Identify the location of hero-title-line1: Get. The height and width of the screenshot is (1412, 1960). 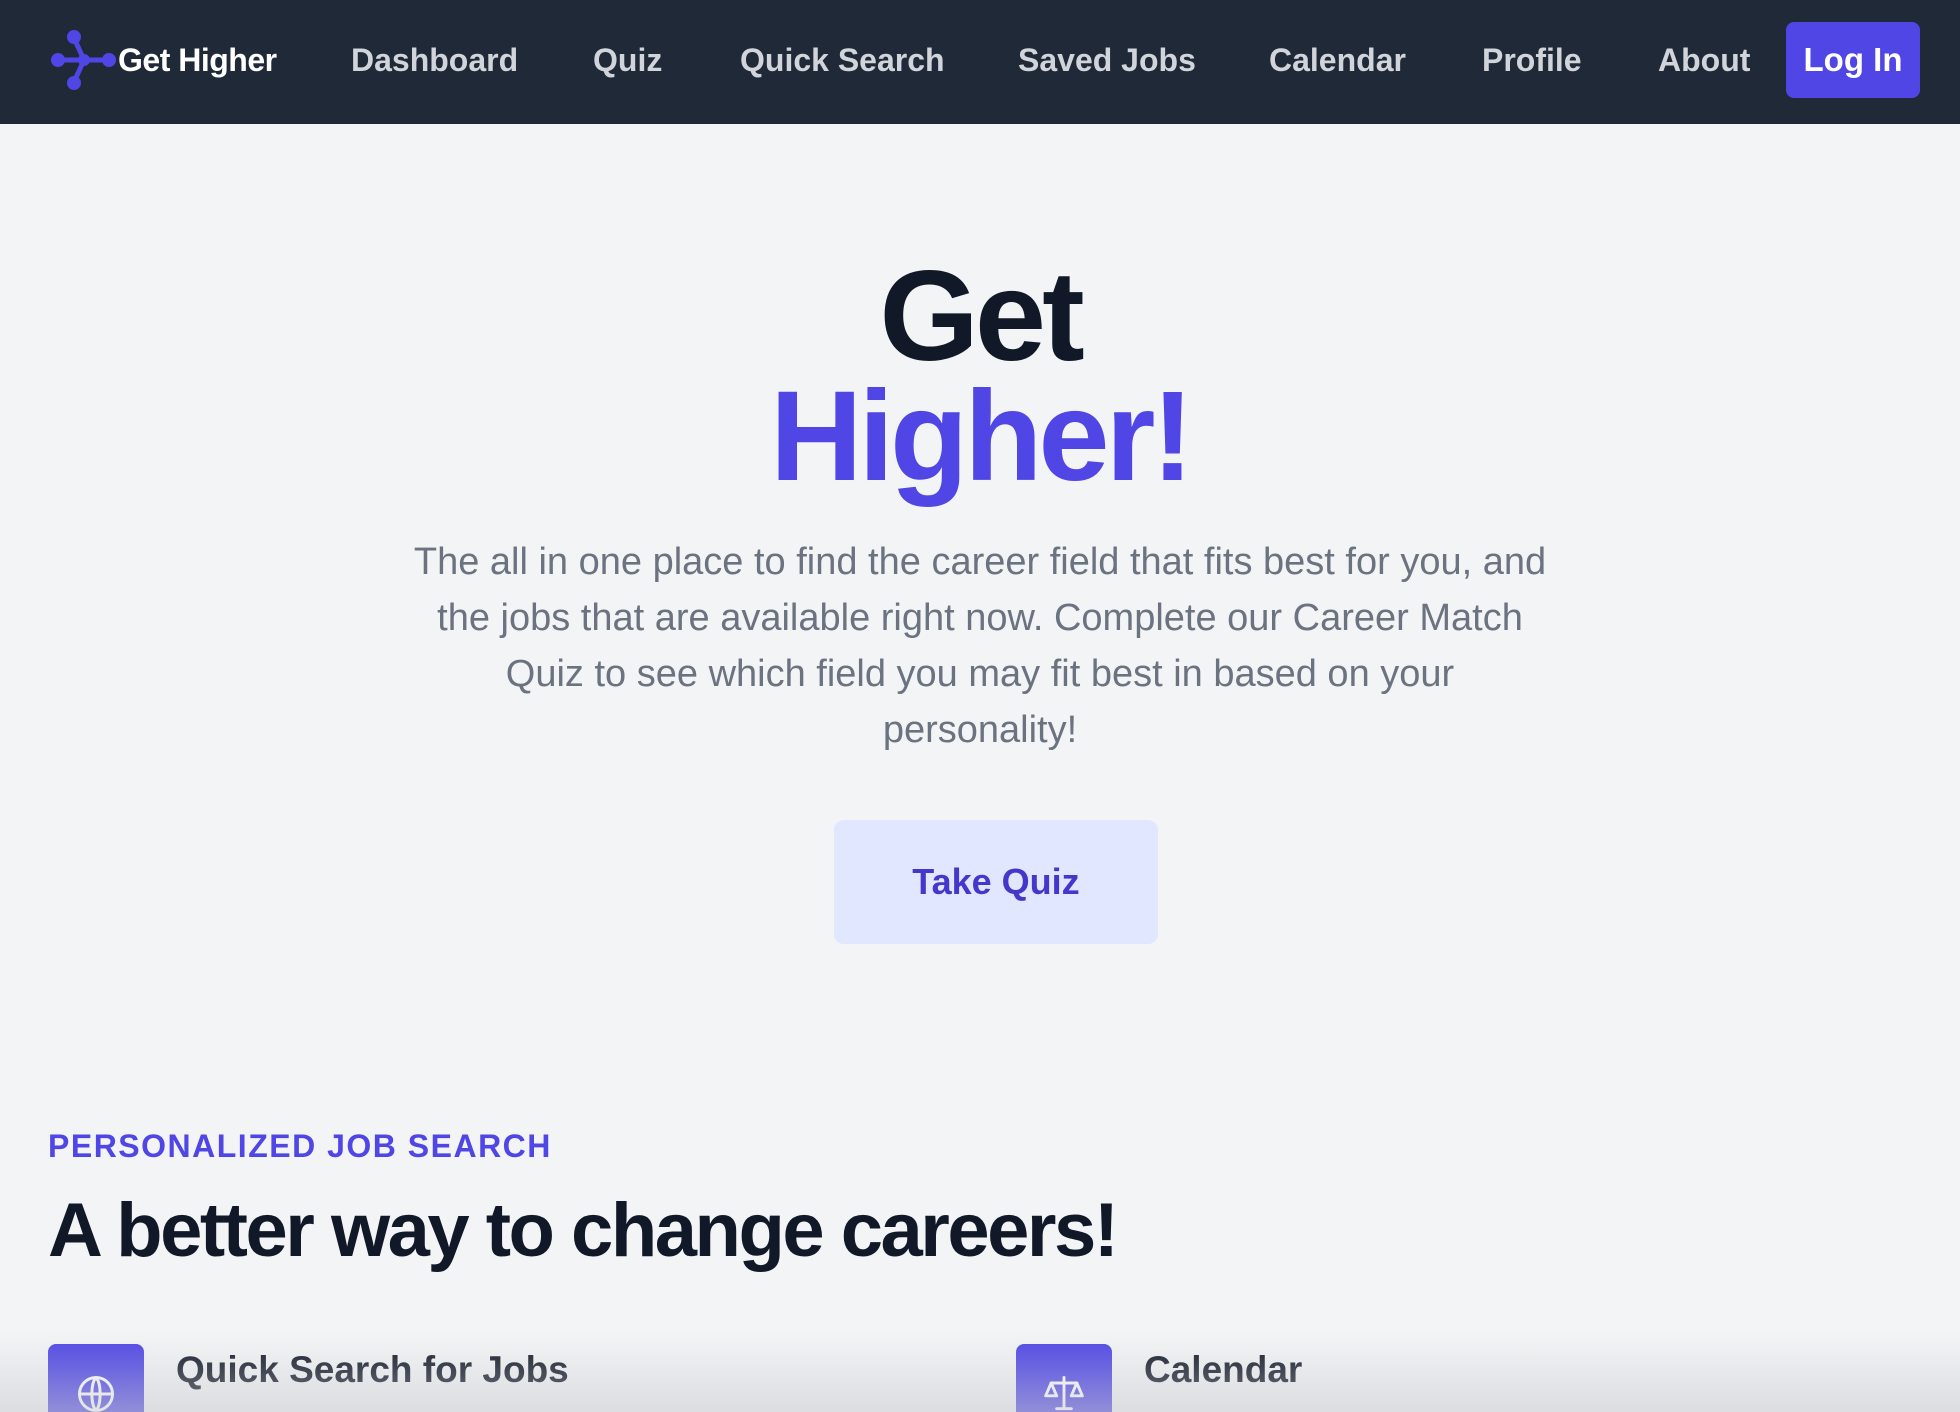
(981, 316).